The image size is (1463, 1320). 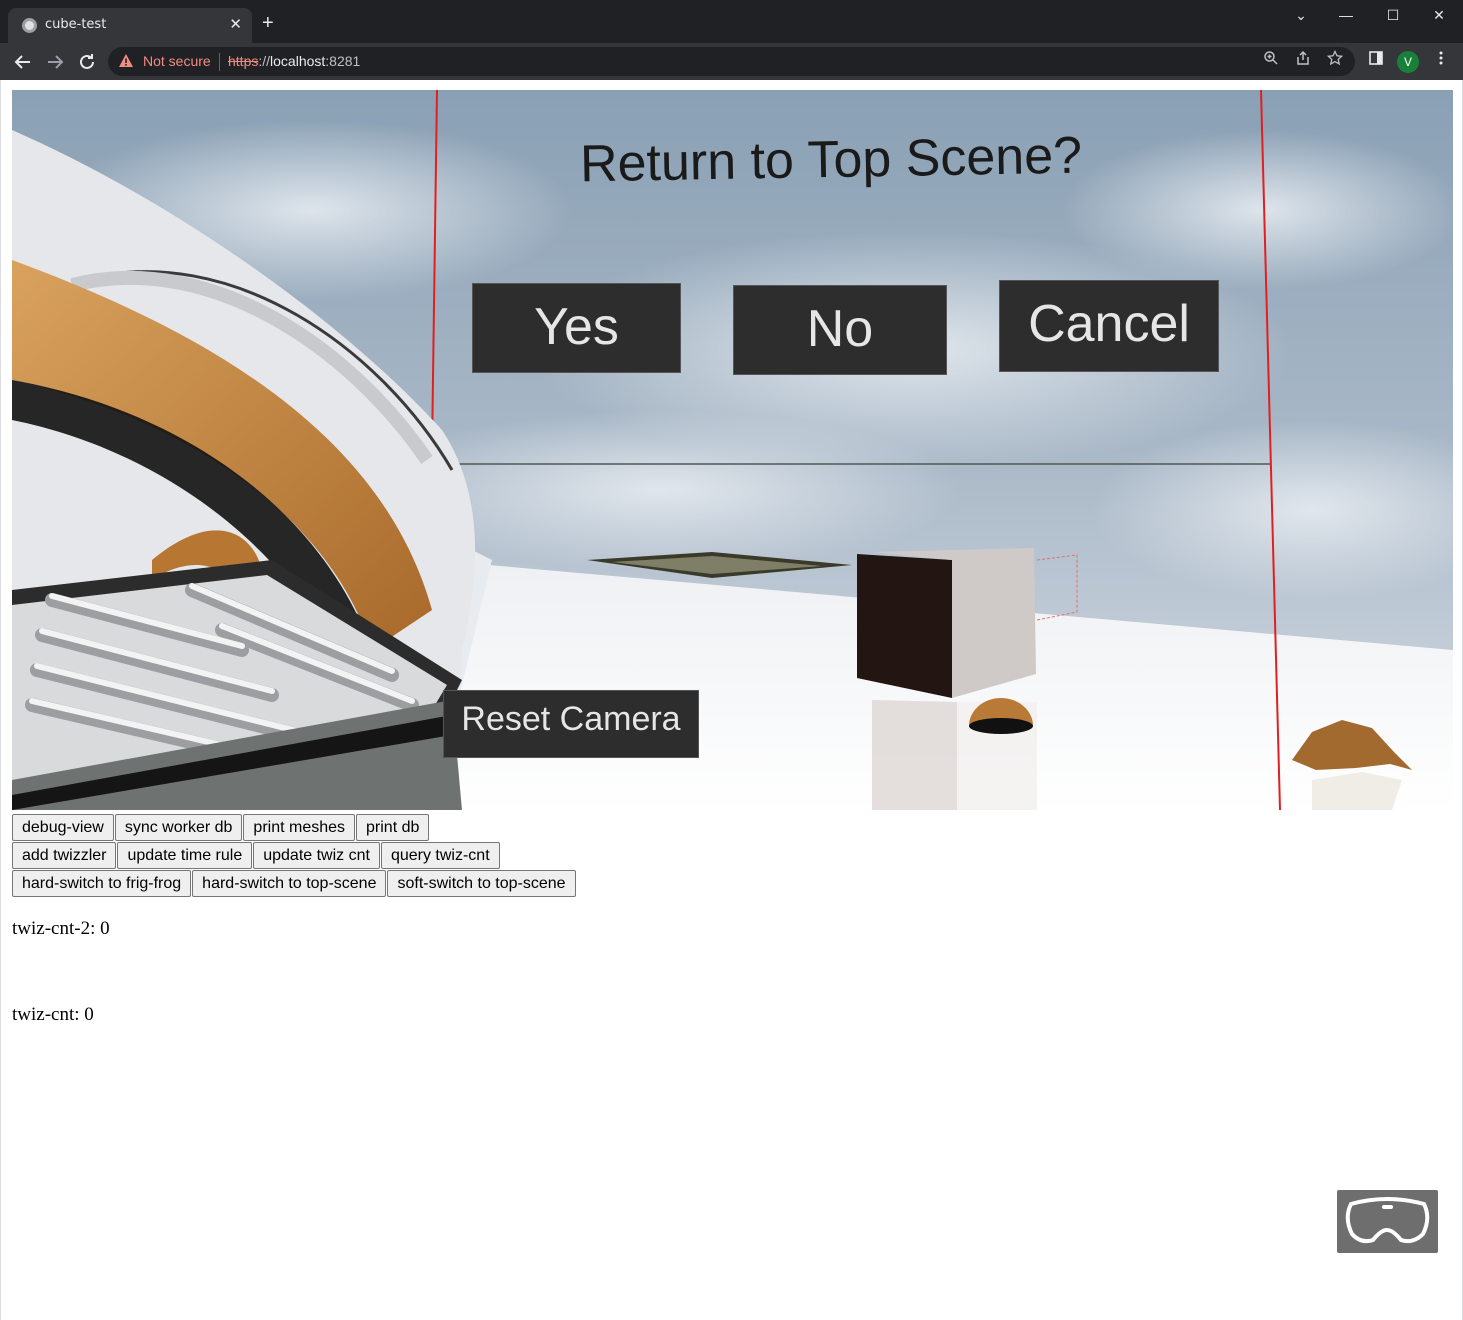 I want to click on url-port: :8281, so click(x=343, y=61).